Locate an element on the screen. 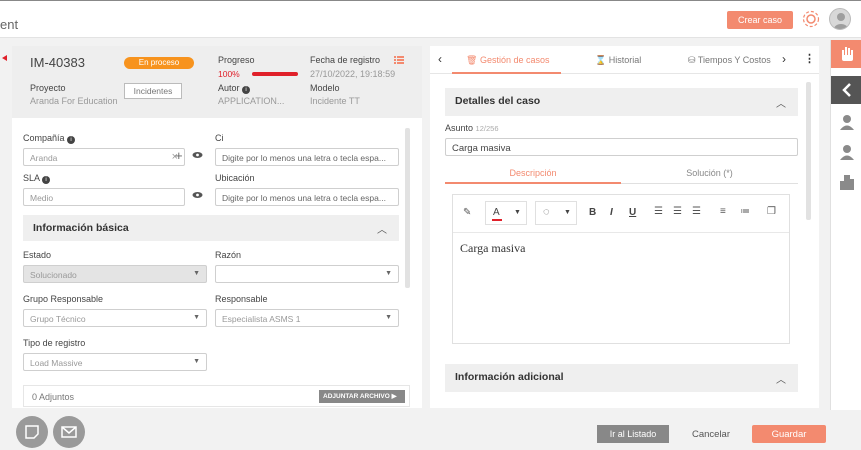 The image size is (861, 450). responsible-select: Especialista ASMS 1 ▼ is located at coordinates (307, 318).